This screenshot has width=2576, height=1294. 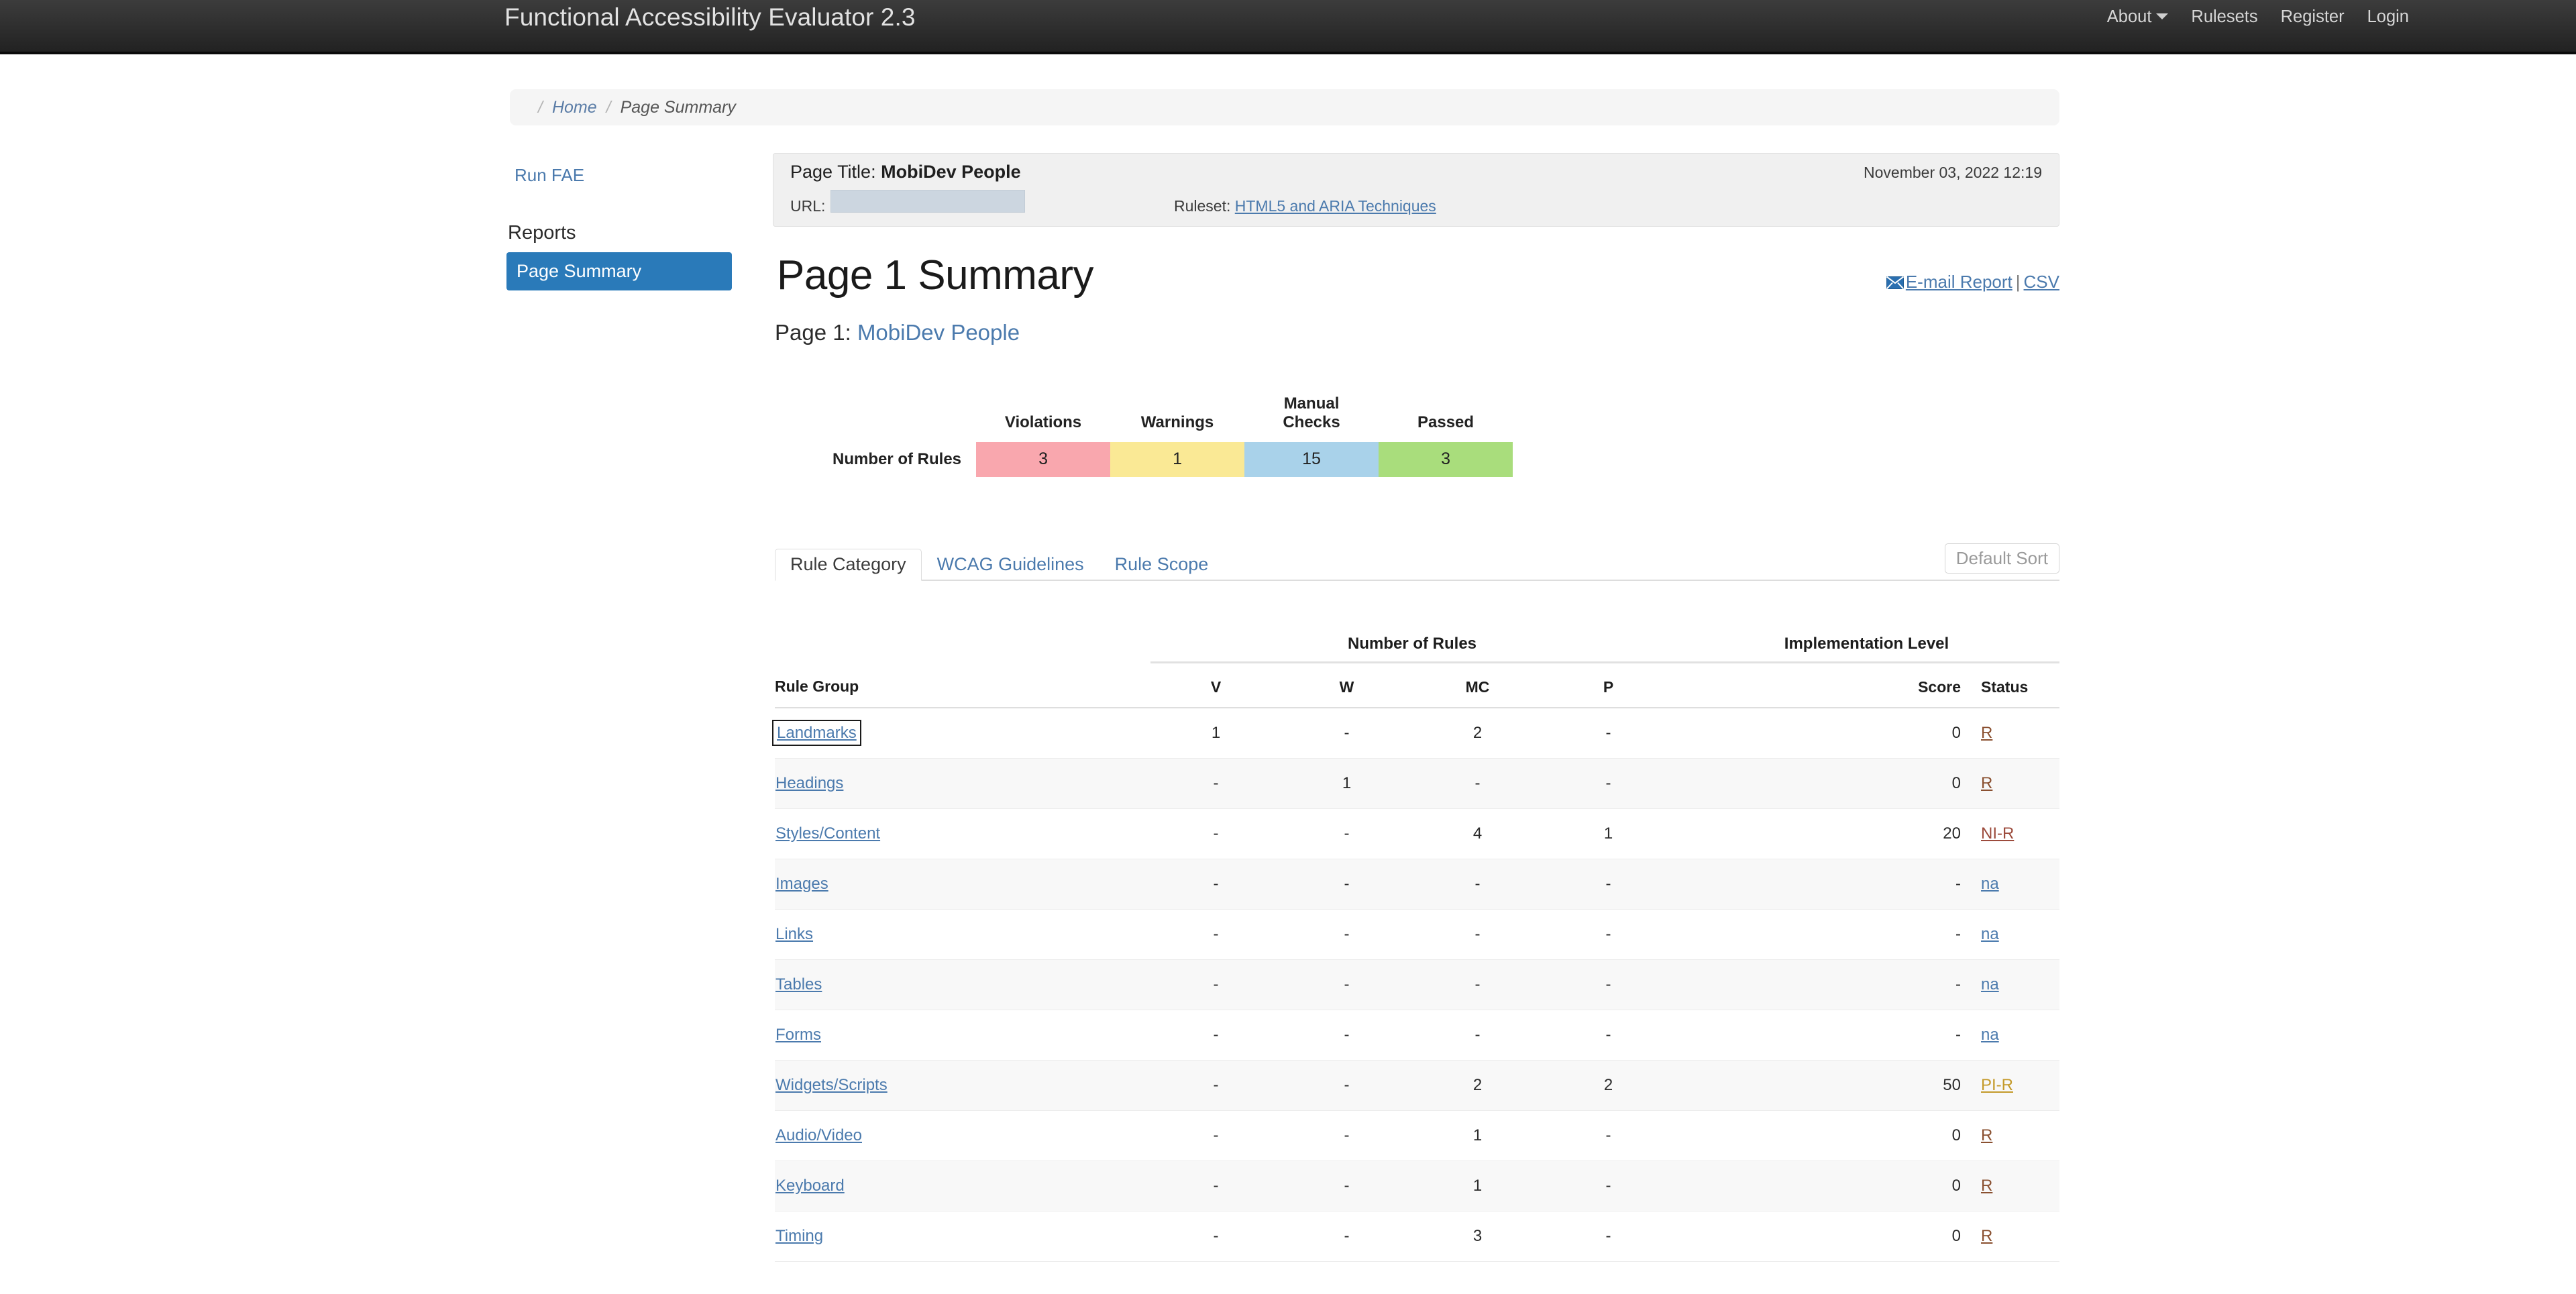 What do you see at coordinates (1477, 733) in the screenshot?
I see `cell-mc: 2` at bounding box center [1477, 733].